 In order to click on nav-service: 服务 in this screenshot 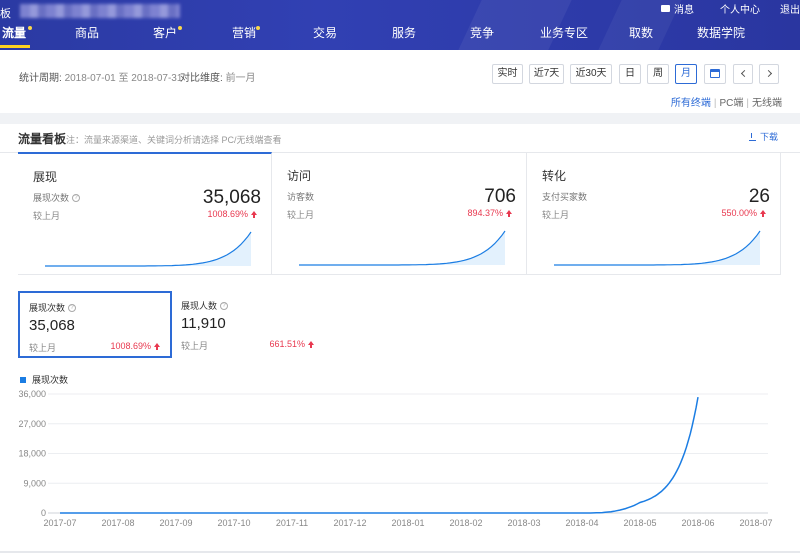, I will do `click(404, 36)`.